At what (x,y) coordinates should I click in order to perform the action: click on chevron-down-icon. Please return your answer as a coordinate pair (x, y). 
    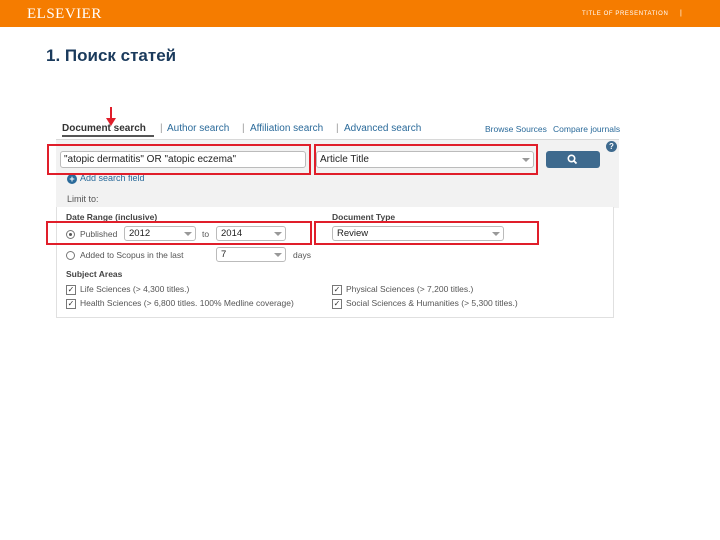
    Looking at the image, I should click on (278, 255).